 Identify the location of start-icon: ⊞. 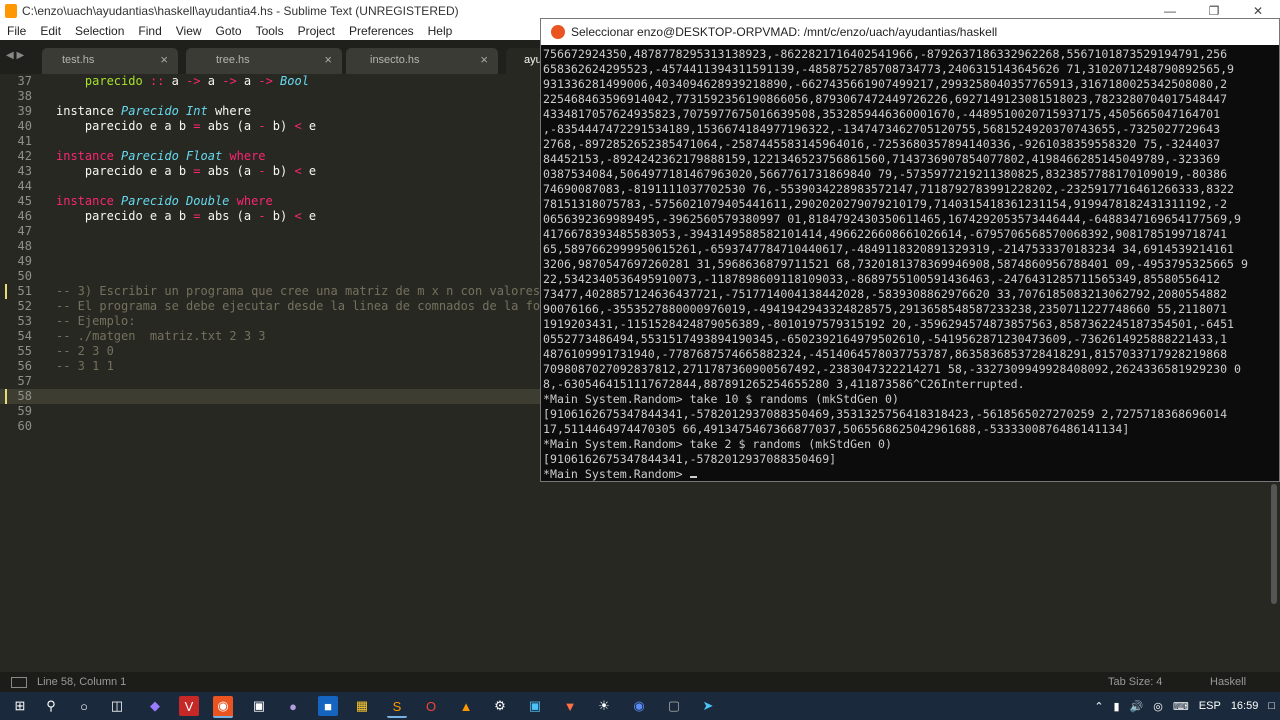
(20, 706).